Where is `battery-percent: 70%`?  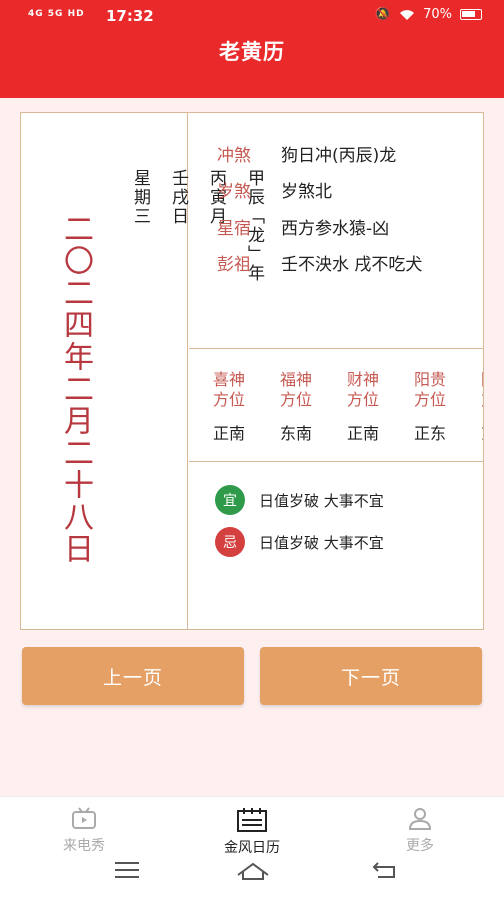 battery-percent: 70% is located at coordinates (437, 14).